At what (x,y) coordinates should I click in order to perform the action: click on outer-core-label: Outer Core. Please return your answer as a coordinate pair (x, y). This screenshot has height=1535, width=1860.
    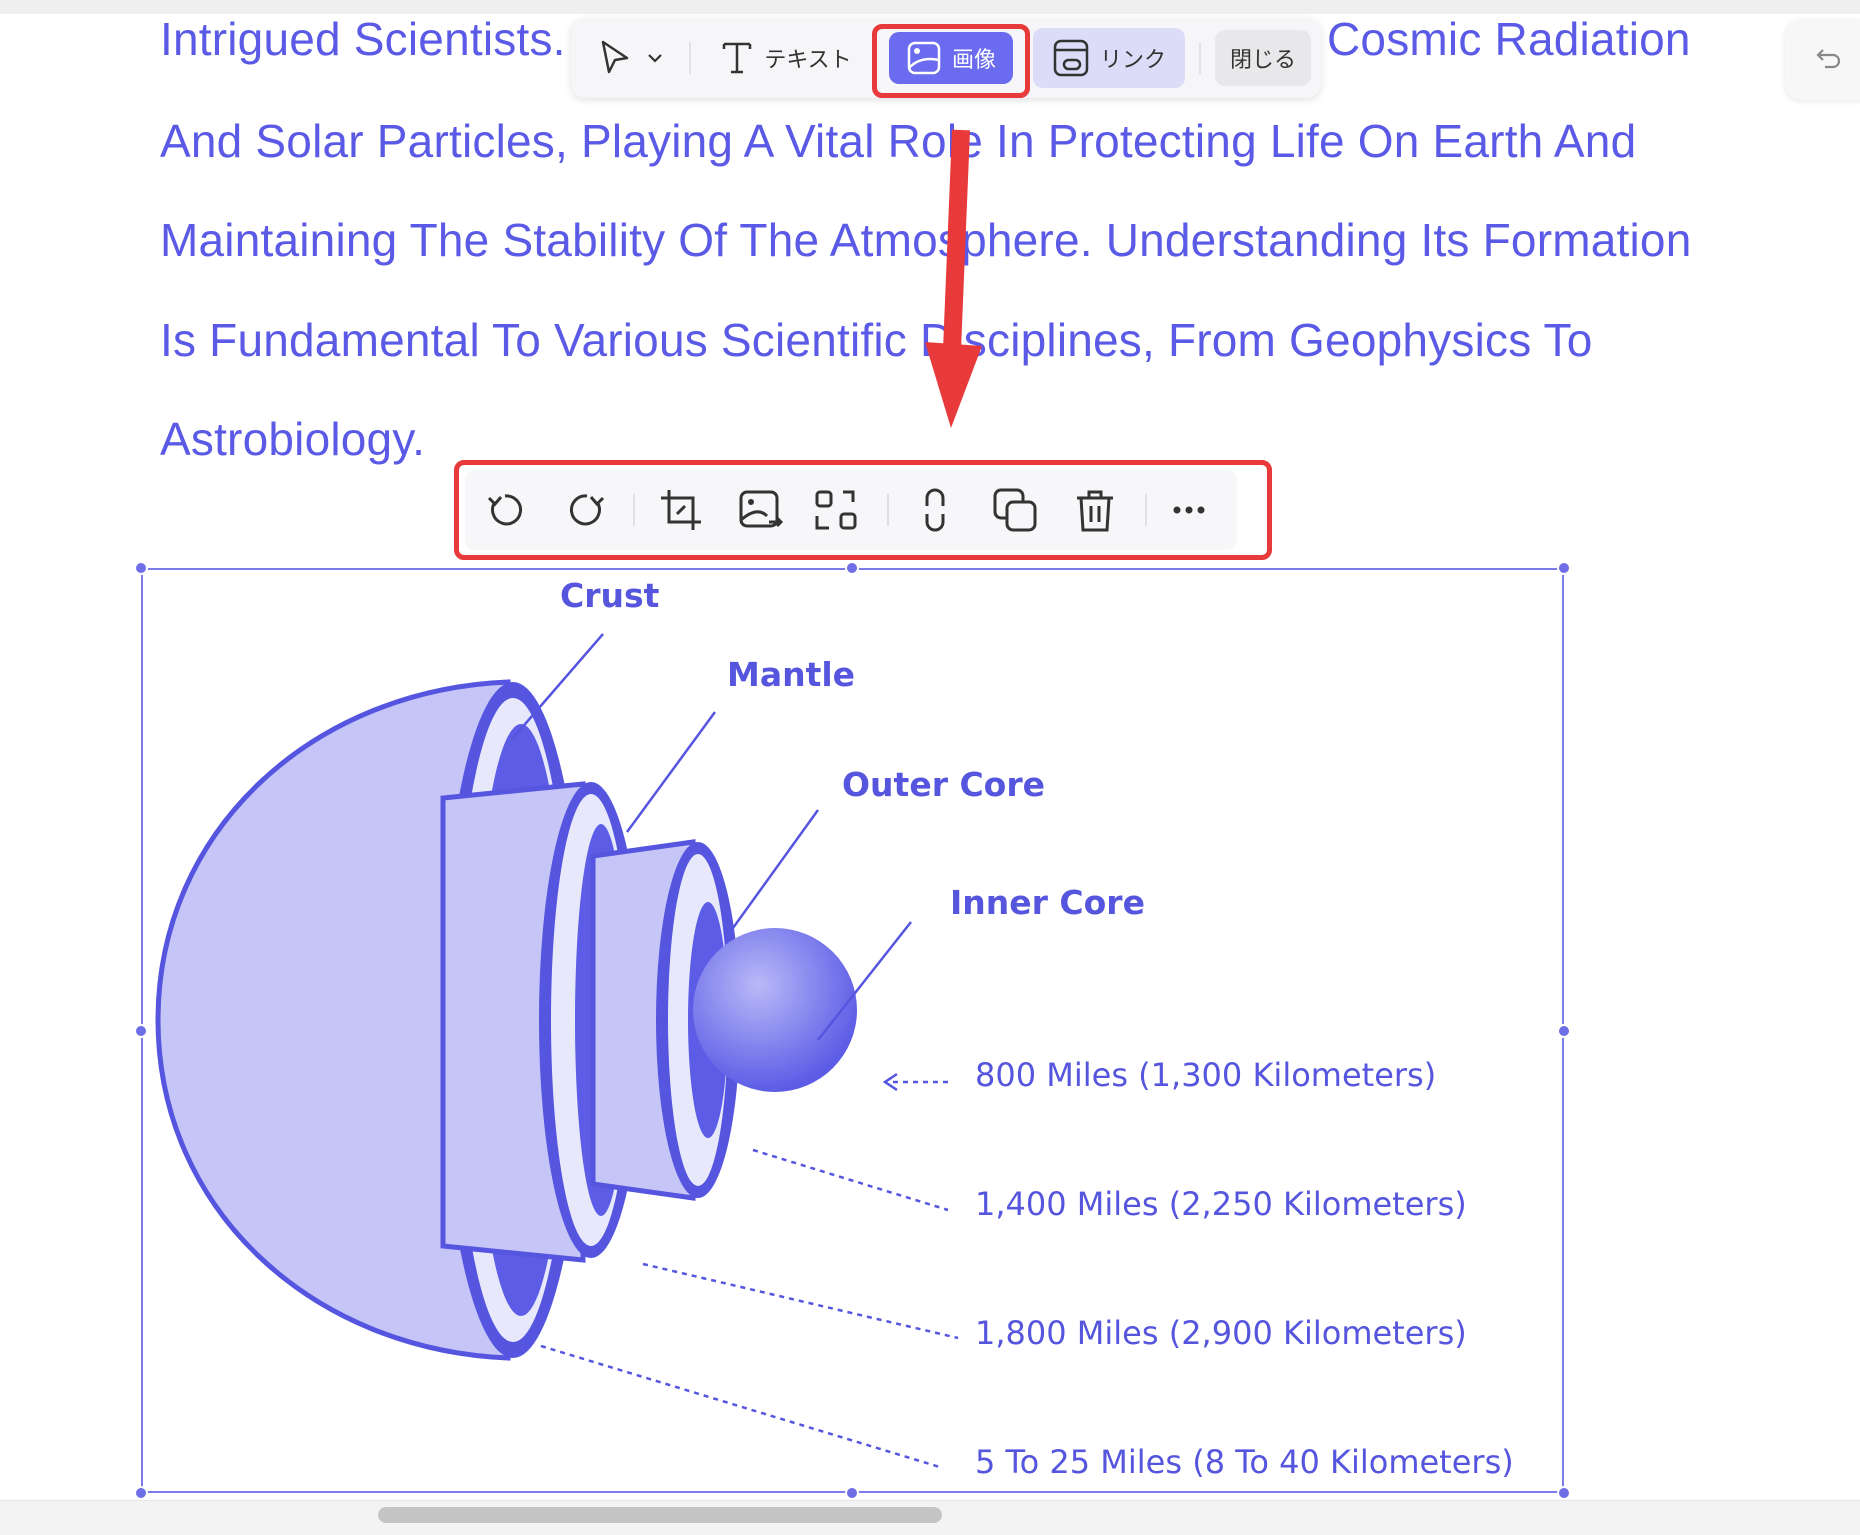
    Looking at the image, I should click on (944, 784).